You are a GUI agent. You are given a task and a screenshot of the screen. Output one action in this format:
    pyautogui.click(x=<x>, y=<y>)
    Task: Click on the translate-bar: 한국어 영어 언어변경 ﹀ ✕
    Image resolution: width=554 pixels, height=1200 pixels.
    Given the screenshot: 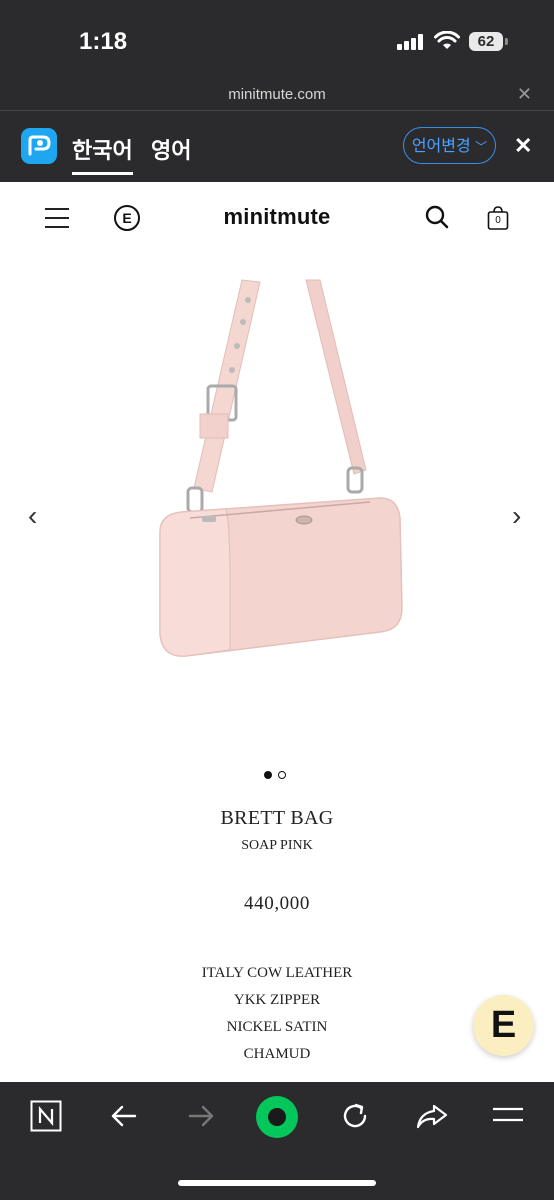 What is the action you would take?
    pyautogui.click(x=277, y=146)
    